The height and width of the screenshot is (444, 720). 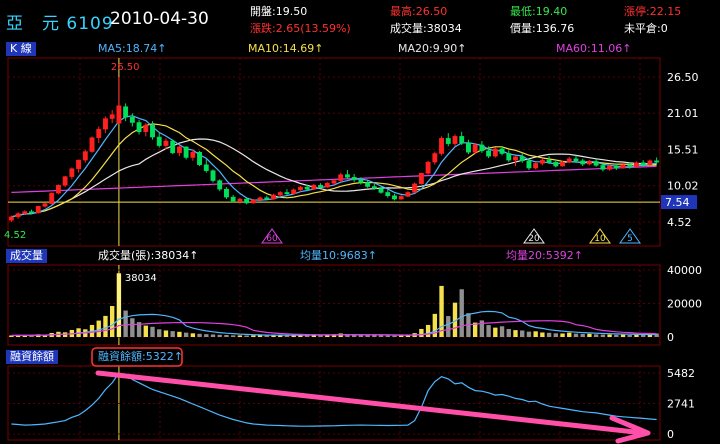 What do you see at coordinates (125, 67) in the screenshot?
I see `kline-peak-label: 26.50` at bounding box center [125, 67].